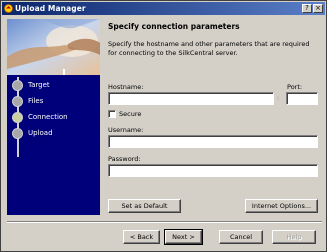 This screenshot has width=327, height=252. I want to click on port-label: Port:, so click(295, 87).